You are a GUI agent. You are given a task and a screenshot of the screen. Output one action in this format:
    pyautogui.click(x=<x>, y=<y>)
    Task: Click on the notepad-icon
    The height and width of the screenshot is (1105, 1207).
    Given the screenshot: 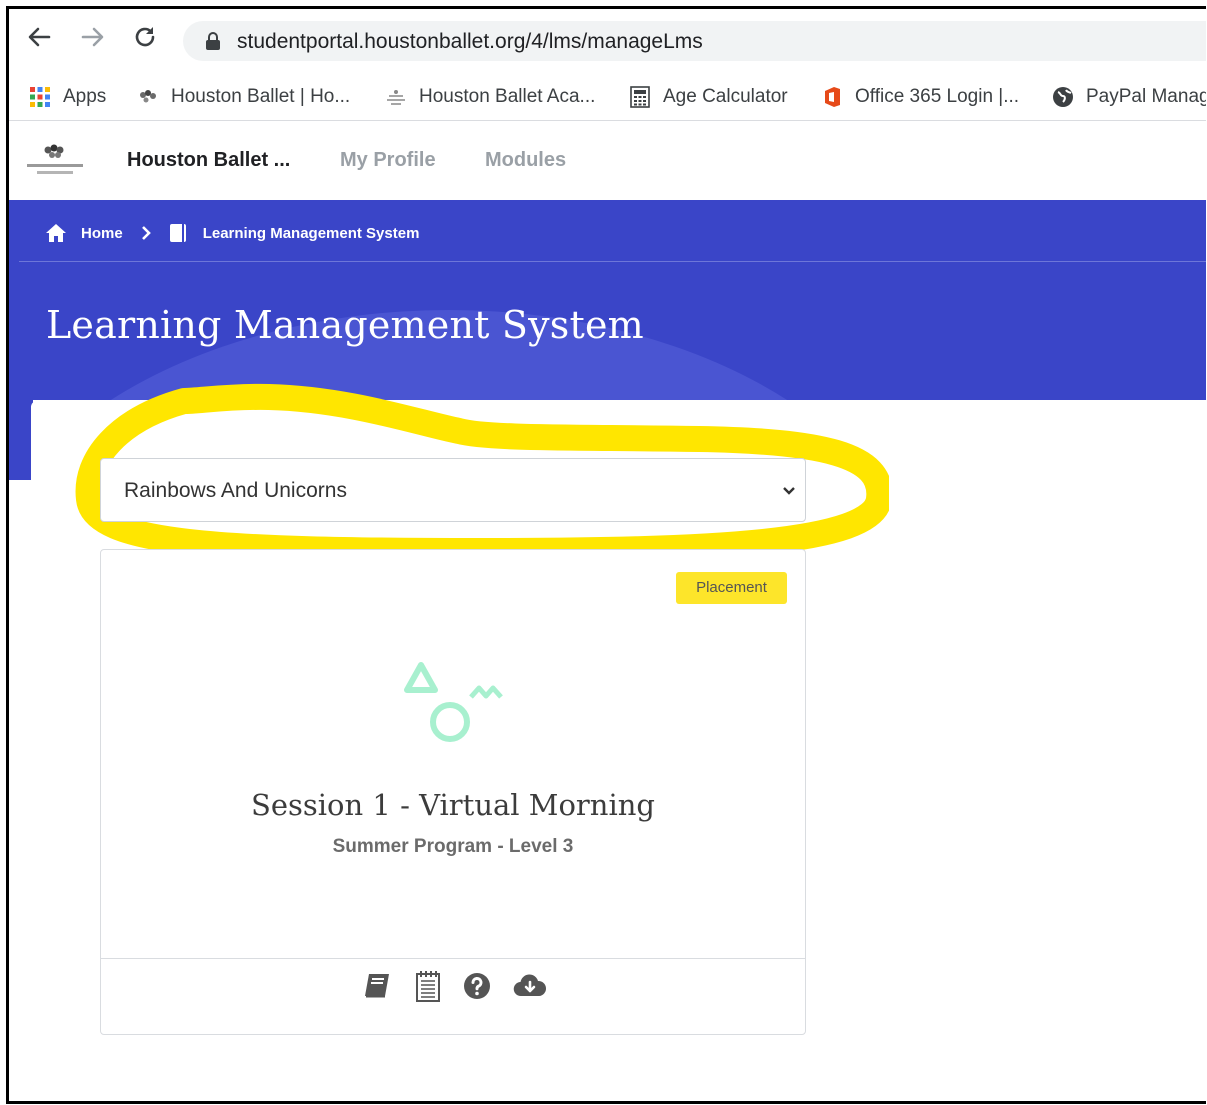 What is the action you would take?
    pyautogui.click(x=428, y=988)
    